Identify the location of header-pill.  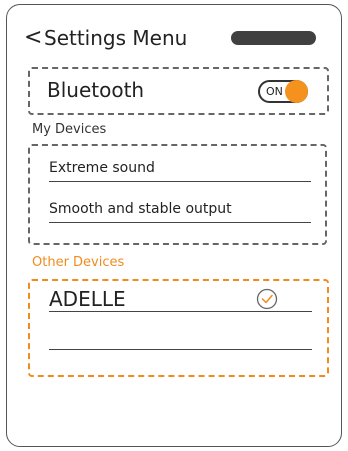
(273, 38).